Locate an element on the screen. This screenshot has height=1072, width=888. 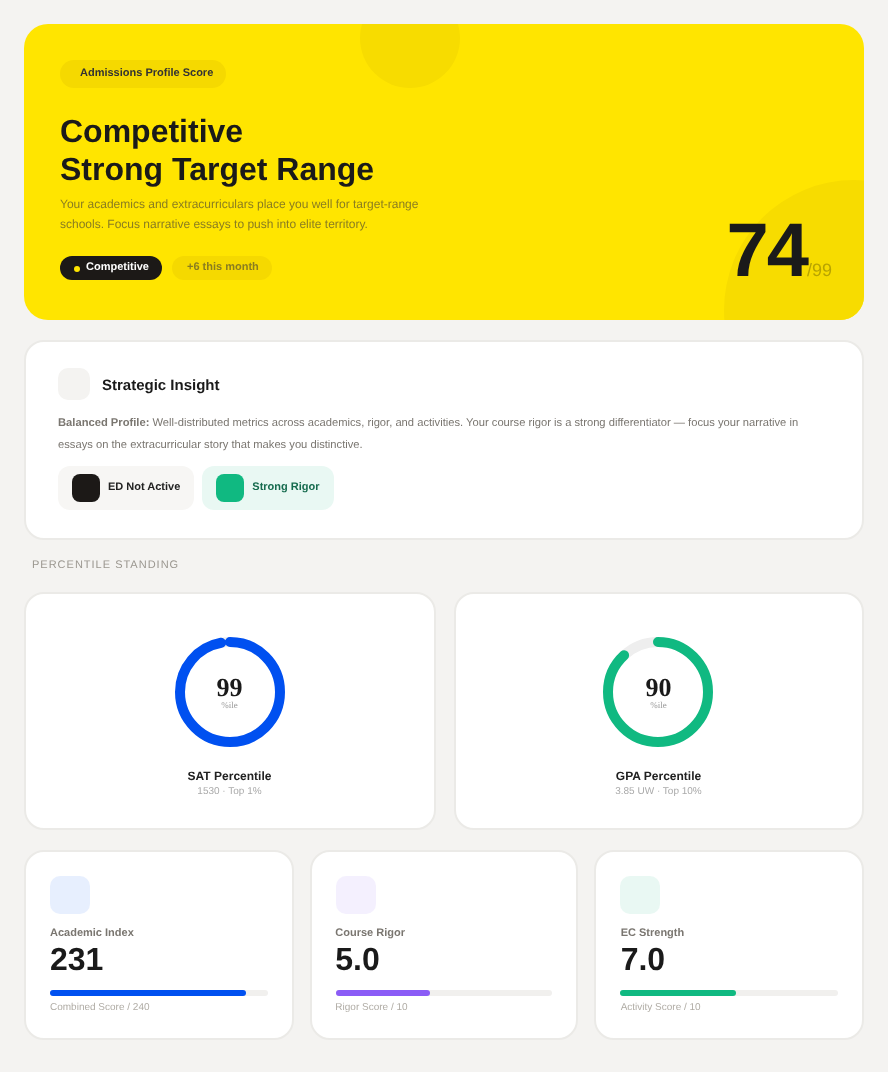
icon-tile is located at coordinates (70, 895).